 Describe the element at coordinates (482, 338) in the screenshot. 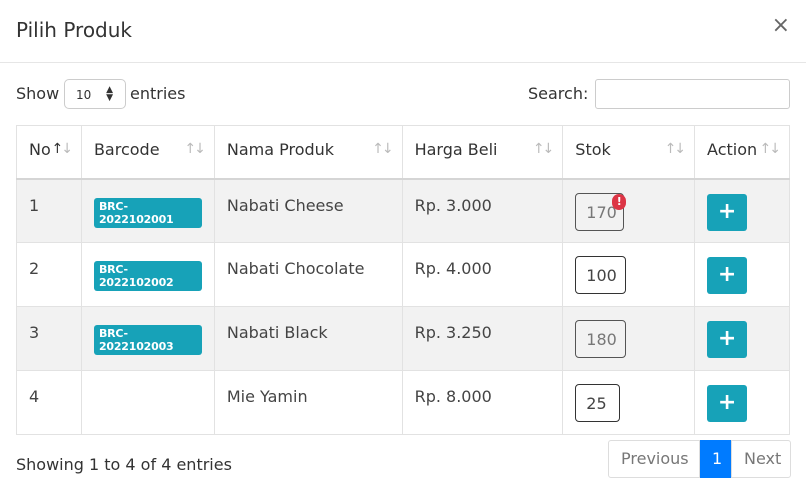

I see `cell-harga: Rp. 3.250` at that location.